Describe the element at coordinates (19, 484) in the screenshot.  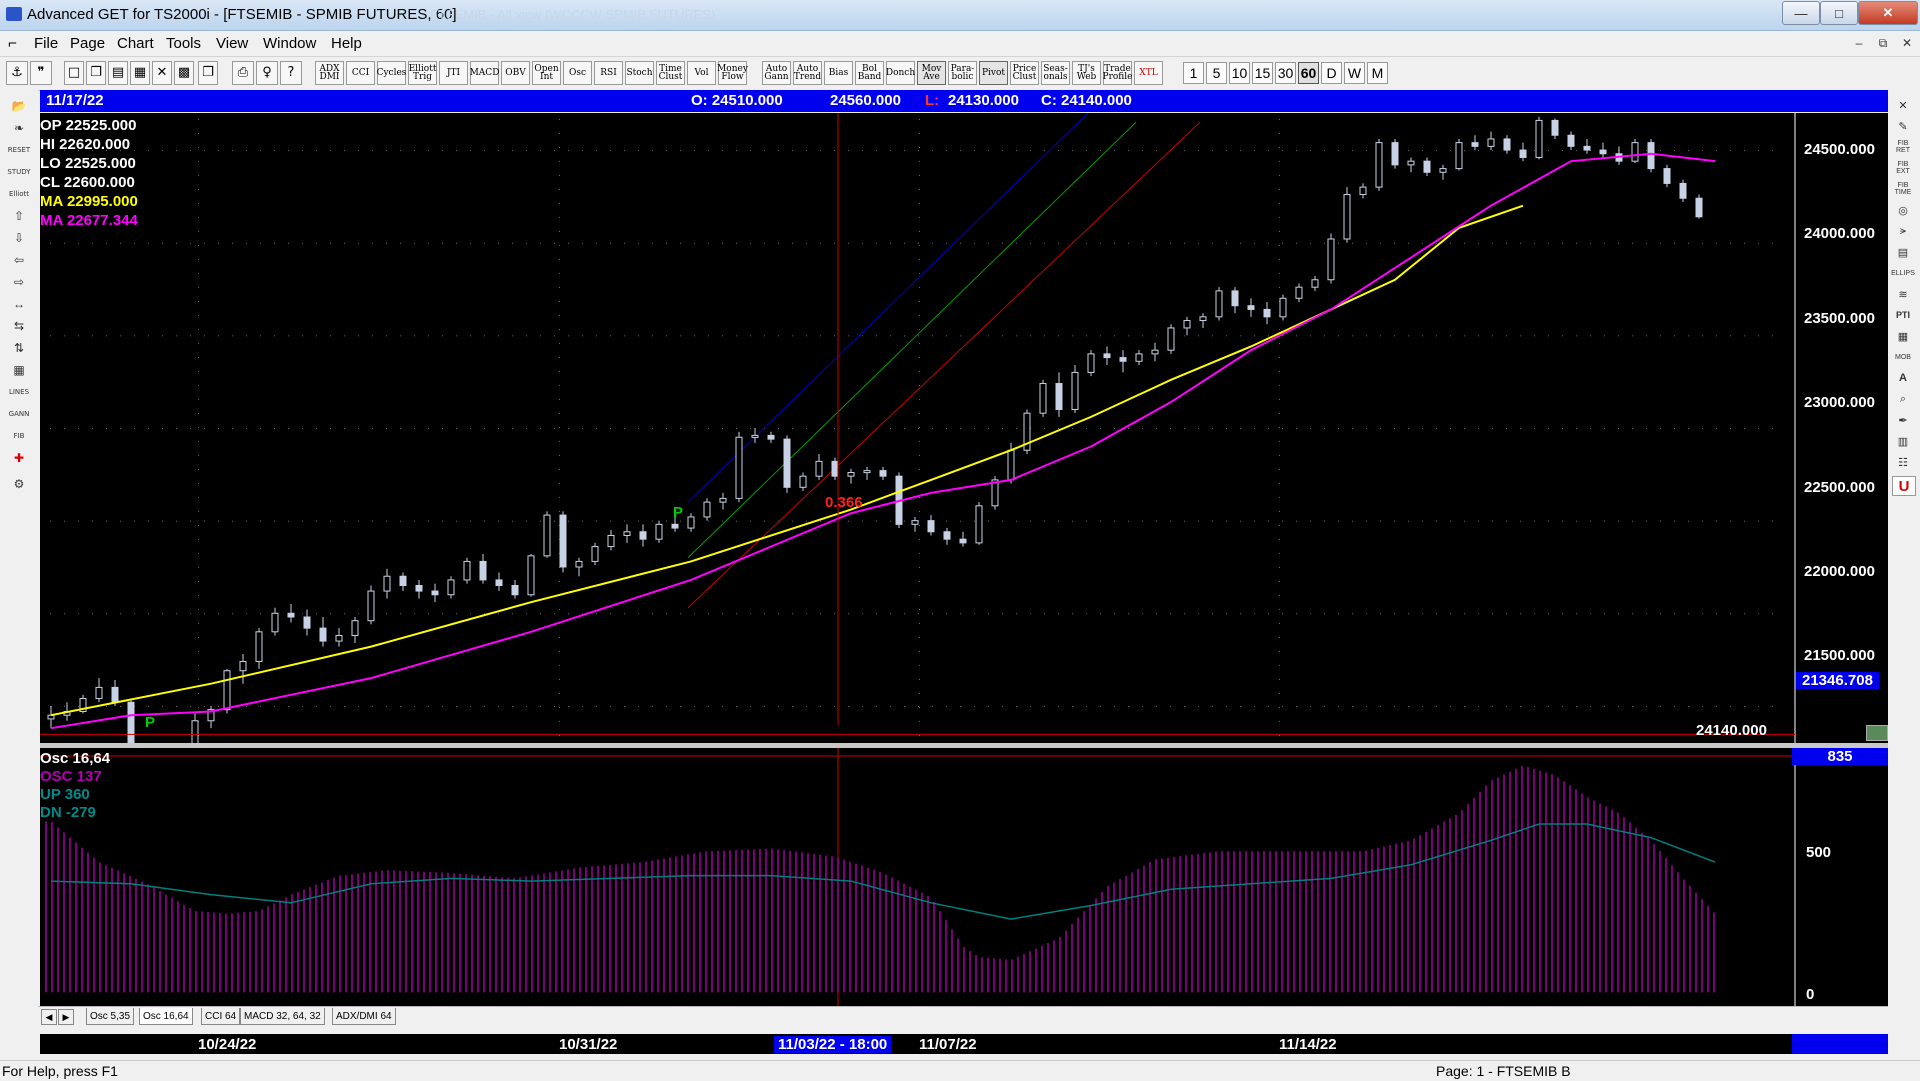
I see `settings-icon: ⚙` at that location.